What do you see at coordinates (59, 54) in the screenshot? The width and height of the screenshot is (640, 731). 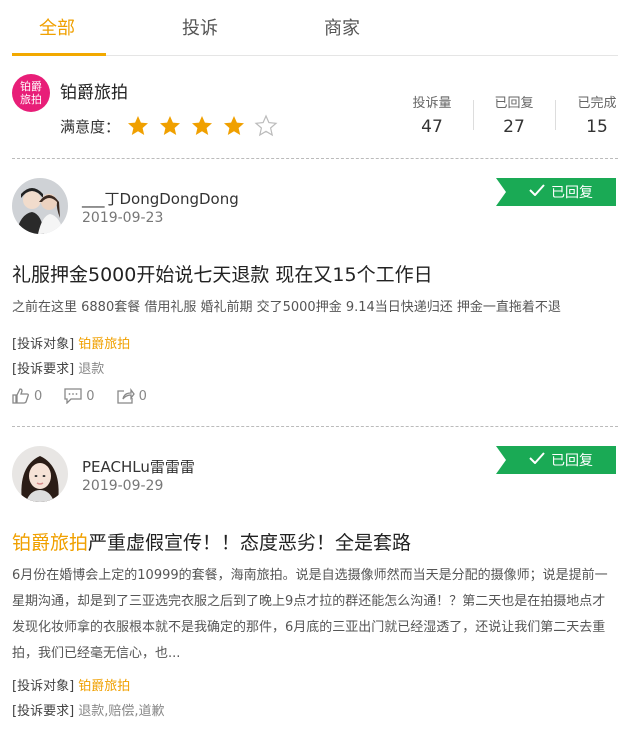 I see `active-tab-indicator` at bounding box center [59, 54].